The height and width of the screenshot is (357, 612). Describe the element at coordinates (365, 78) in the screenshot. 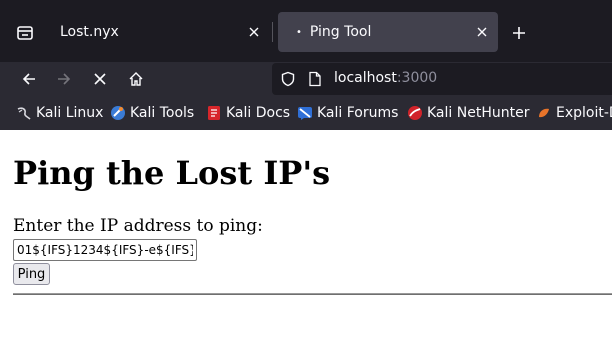

I see `url-host: localhost` at that location.